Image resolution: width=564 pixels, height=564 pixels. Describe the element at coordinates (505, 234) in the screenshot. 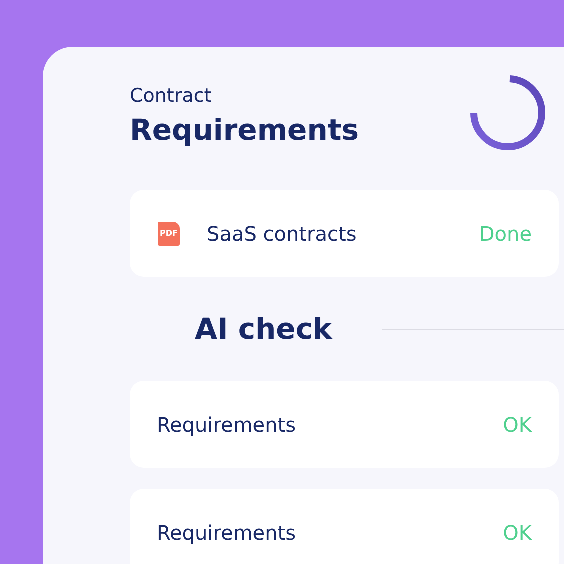

I see `status-text: Done` at that location.